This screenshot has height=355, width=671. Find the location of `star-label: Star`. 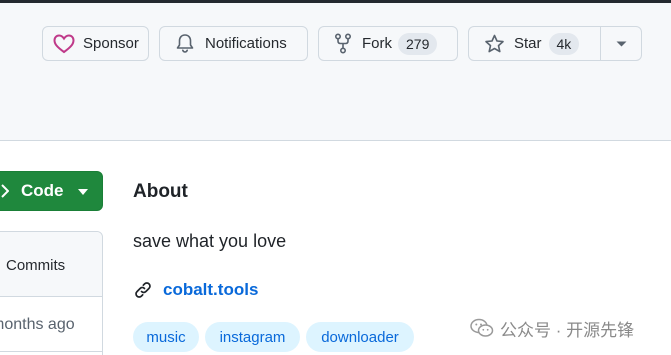

star-label: Star is located at coordinates (528, 43).